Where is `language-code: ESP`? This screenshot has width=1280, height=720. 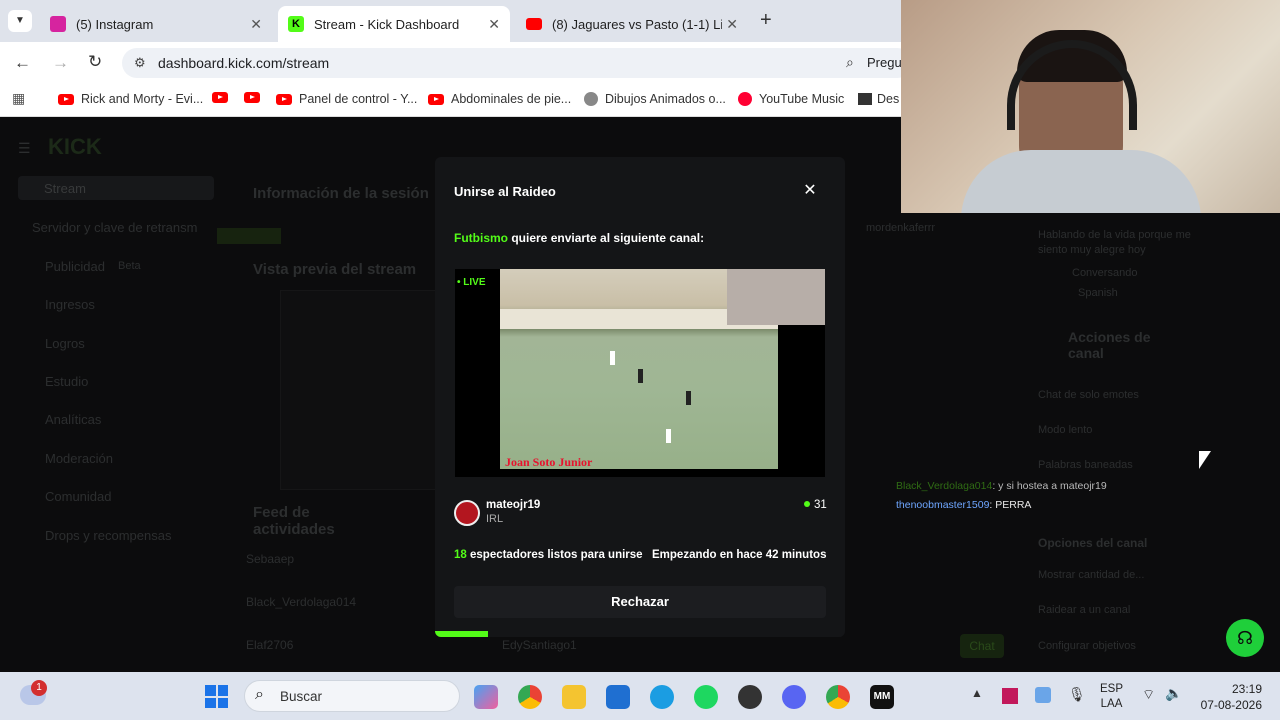 language-code: ESP is located at coordinates (1112, 689).